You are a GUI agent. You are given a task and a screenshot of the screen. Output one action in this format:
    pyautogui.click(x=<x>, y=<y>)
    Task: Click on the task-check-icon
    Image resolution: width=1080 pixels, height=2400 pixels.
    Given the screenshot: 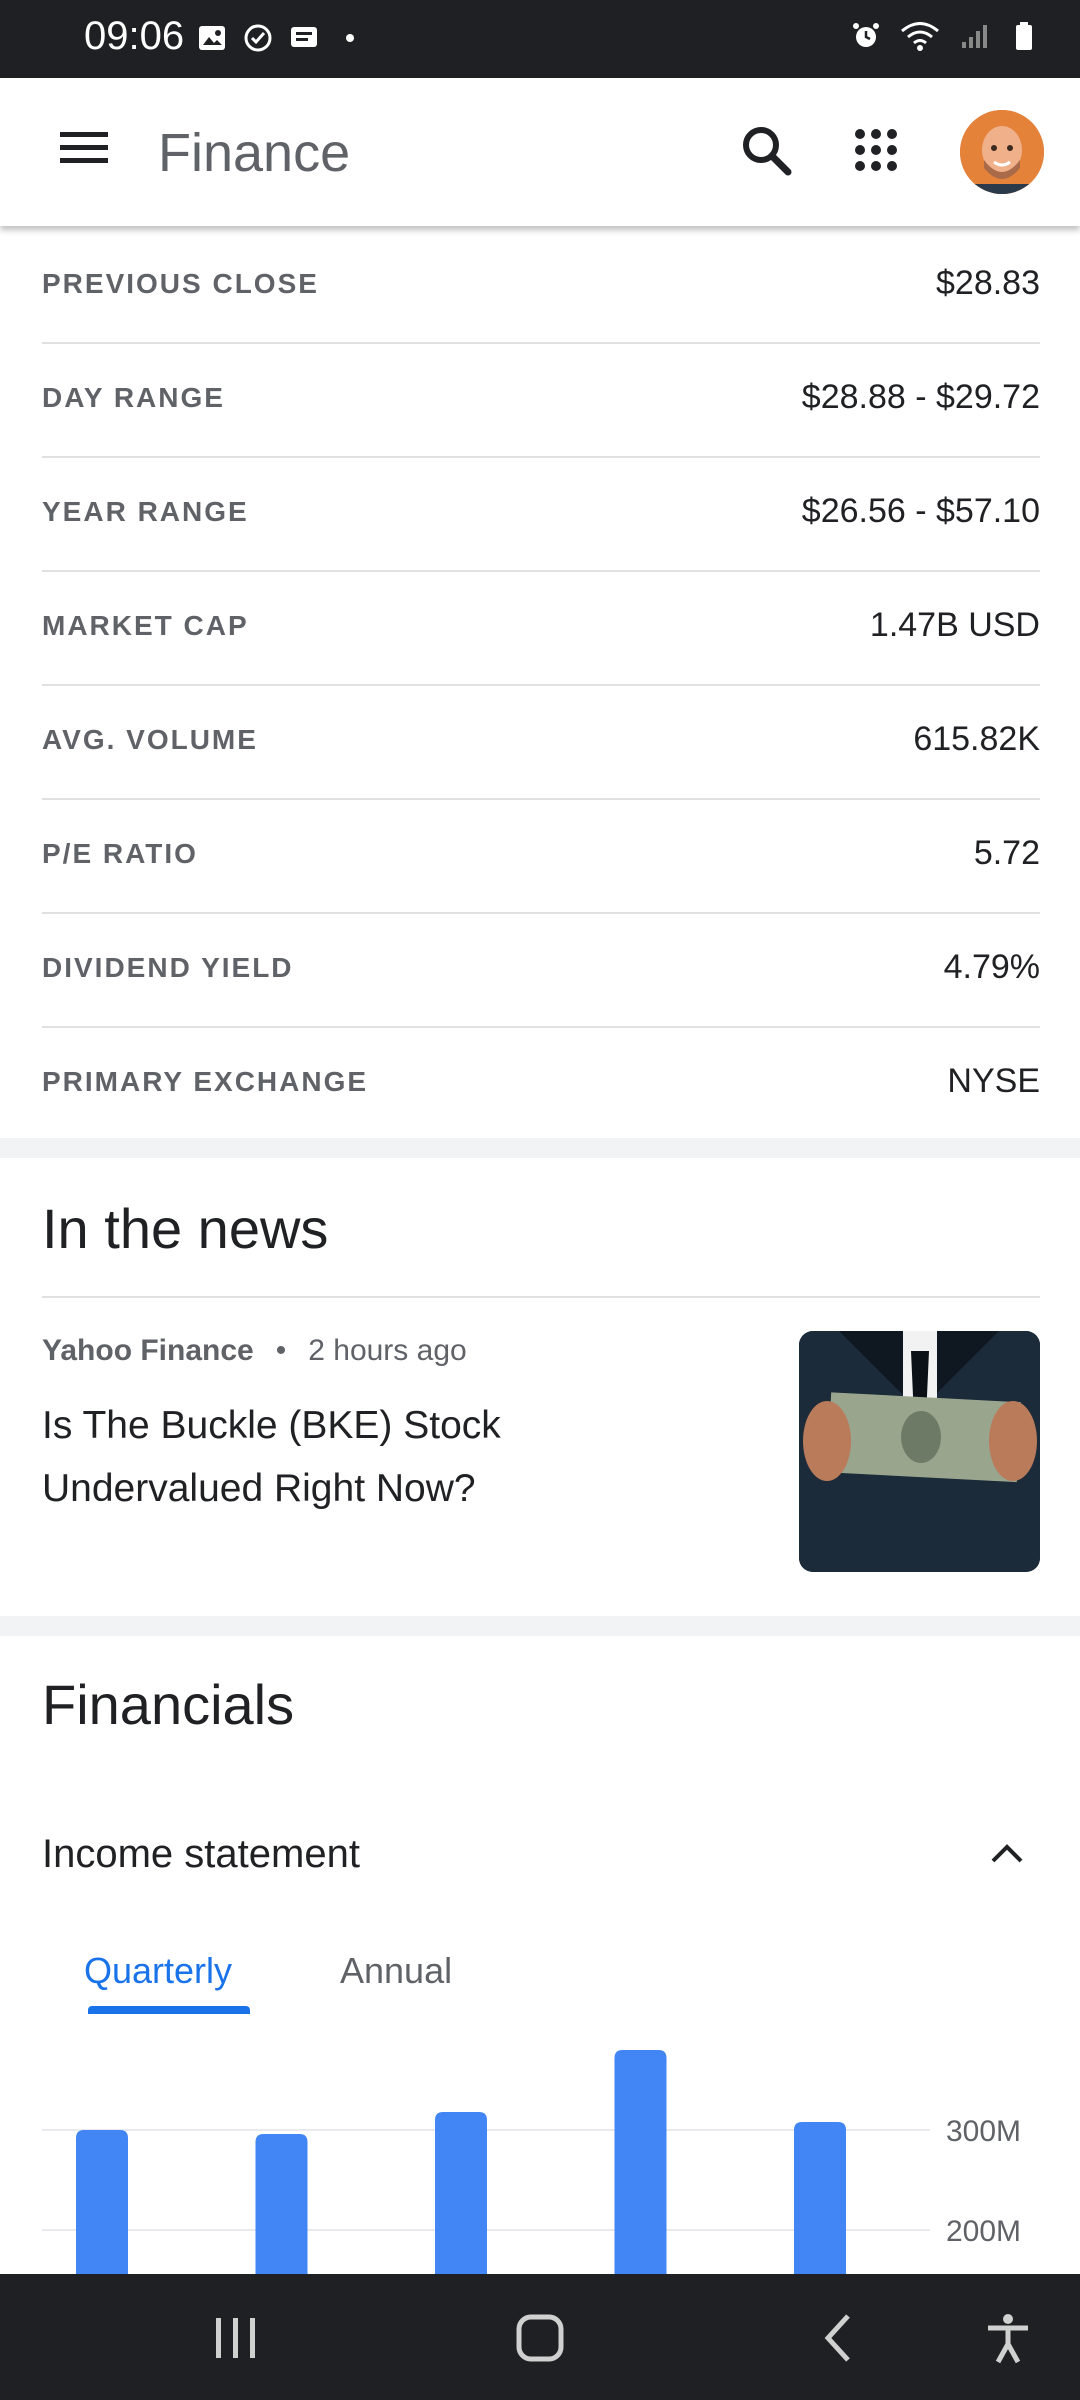 What is the action you would take?
    pyautogui.click(x=258, y=38)
    